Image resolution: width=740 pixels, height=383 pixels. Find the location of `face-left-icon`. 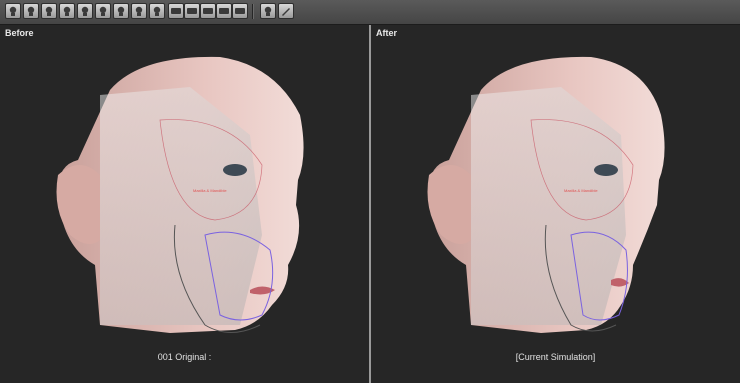

face-left-icon is located at coordinates (31, 11).